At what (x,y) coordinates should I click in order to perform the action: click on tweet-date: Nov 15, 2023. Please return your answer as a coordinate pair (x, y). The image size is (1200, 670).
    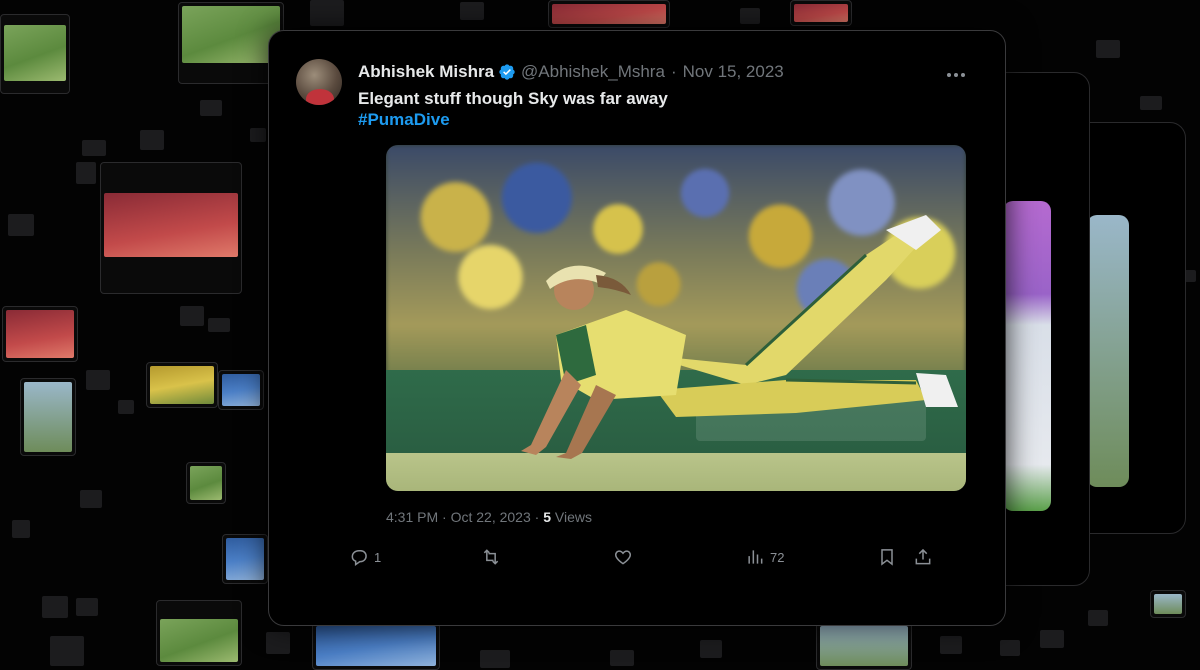
    Looking at the image, I should click on (733, 72).